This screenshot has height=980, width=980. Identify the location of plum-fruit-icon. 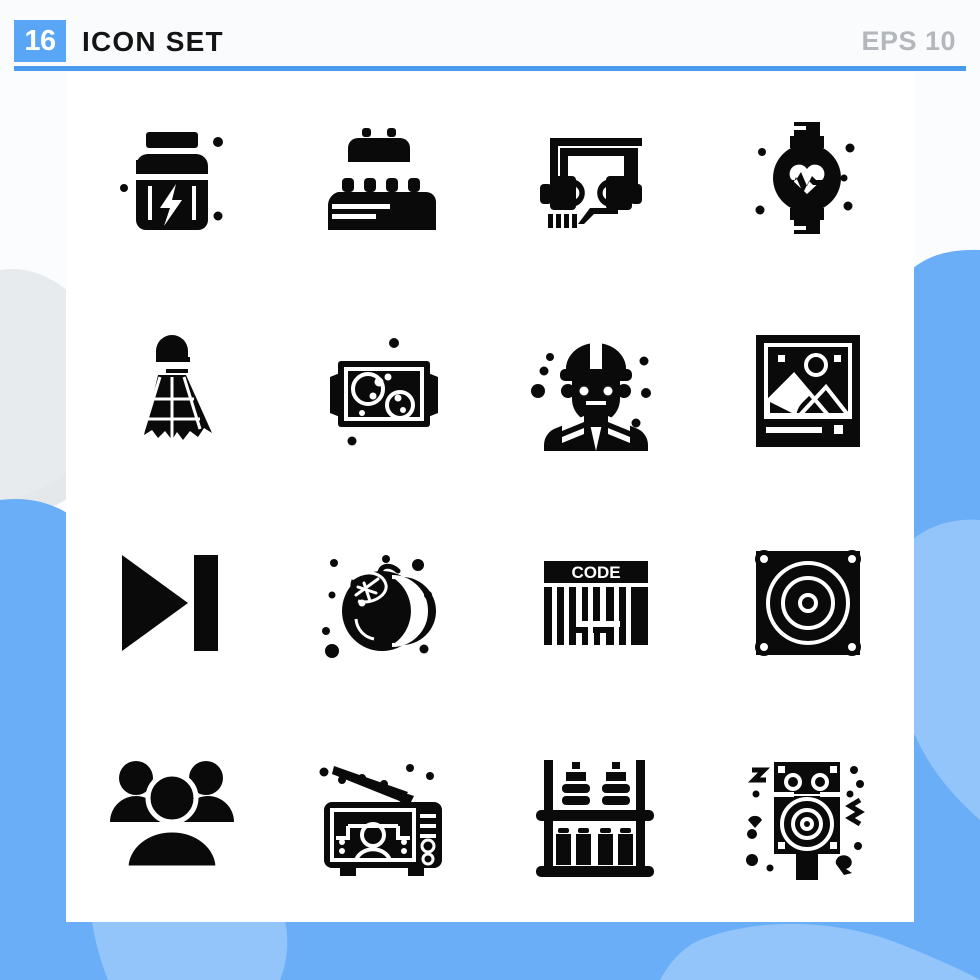
(384, 603).